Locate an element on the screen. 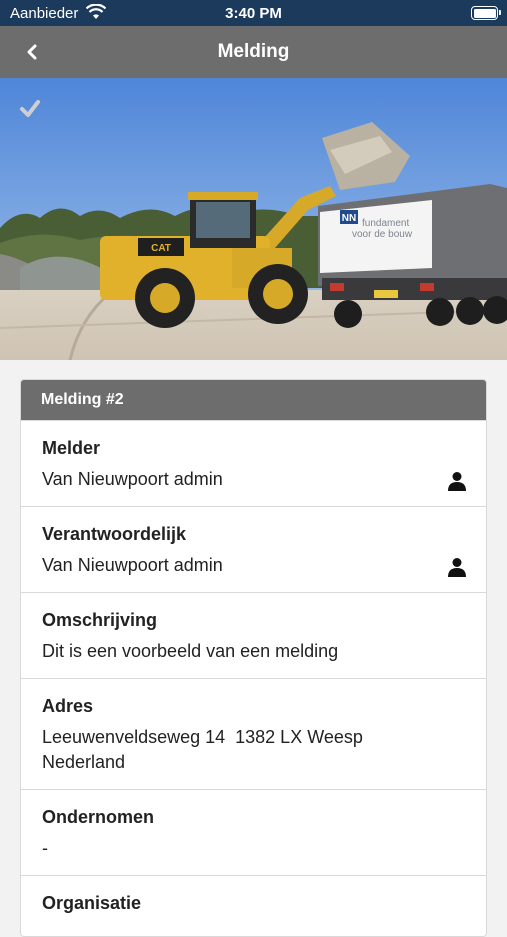 Image resolution: width=507 pixels, height=937 pixels. checkmark-icon is located at coordinates (30, 108).